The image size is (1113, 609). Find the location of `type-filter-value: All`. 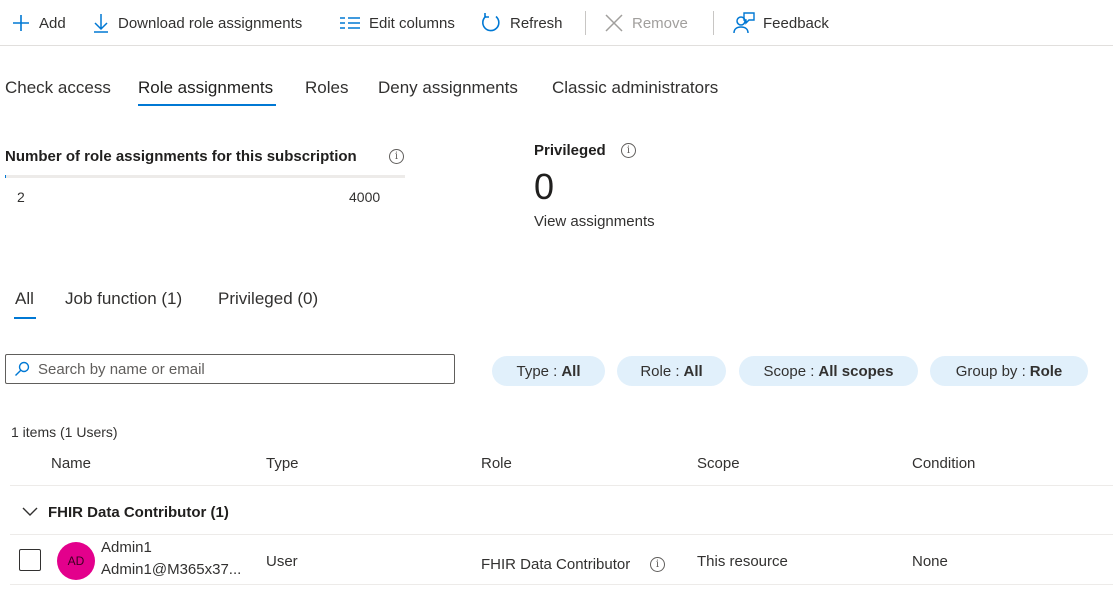

type-filter-value: All is located at coordinates (571, 371).